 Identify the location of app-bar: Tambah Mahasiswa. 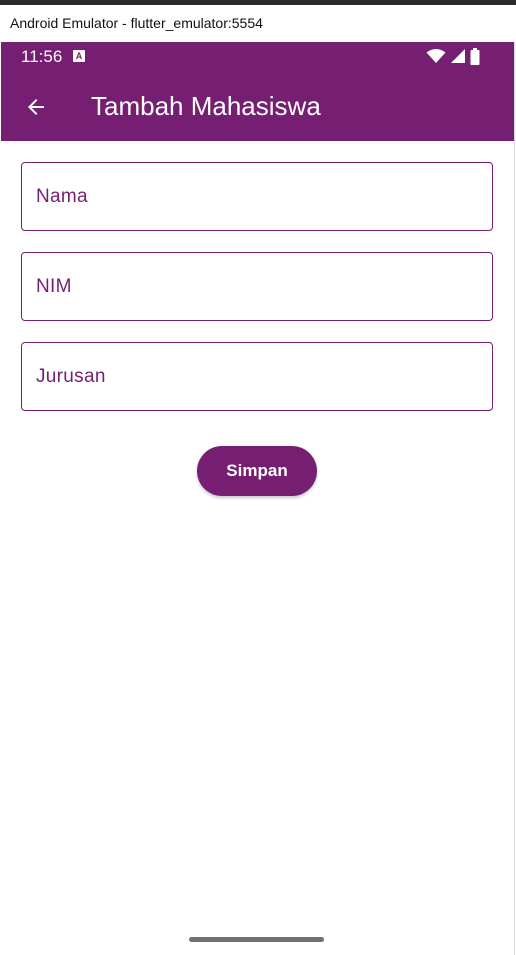
(257, 106).